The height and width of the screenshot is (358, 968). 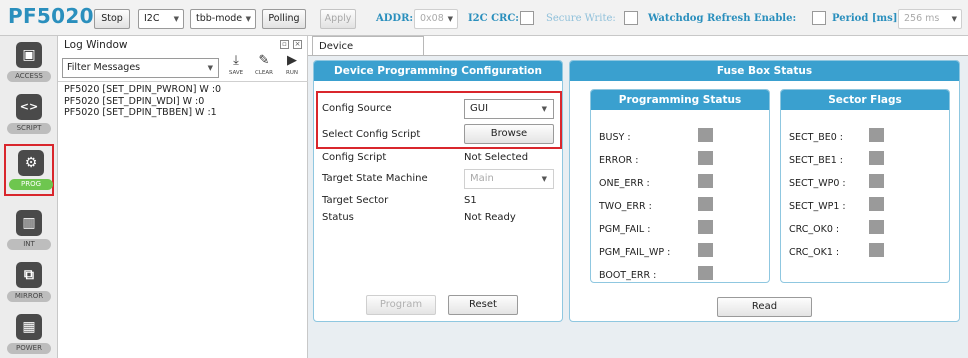 I want to click on flag-label: PGM_FAIL_WP :, so click(x=635, y=252).